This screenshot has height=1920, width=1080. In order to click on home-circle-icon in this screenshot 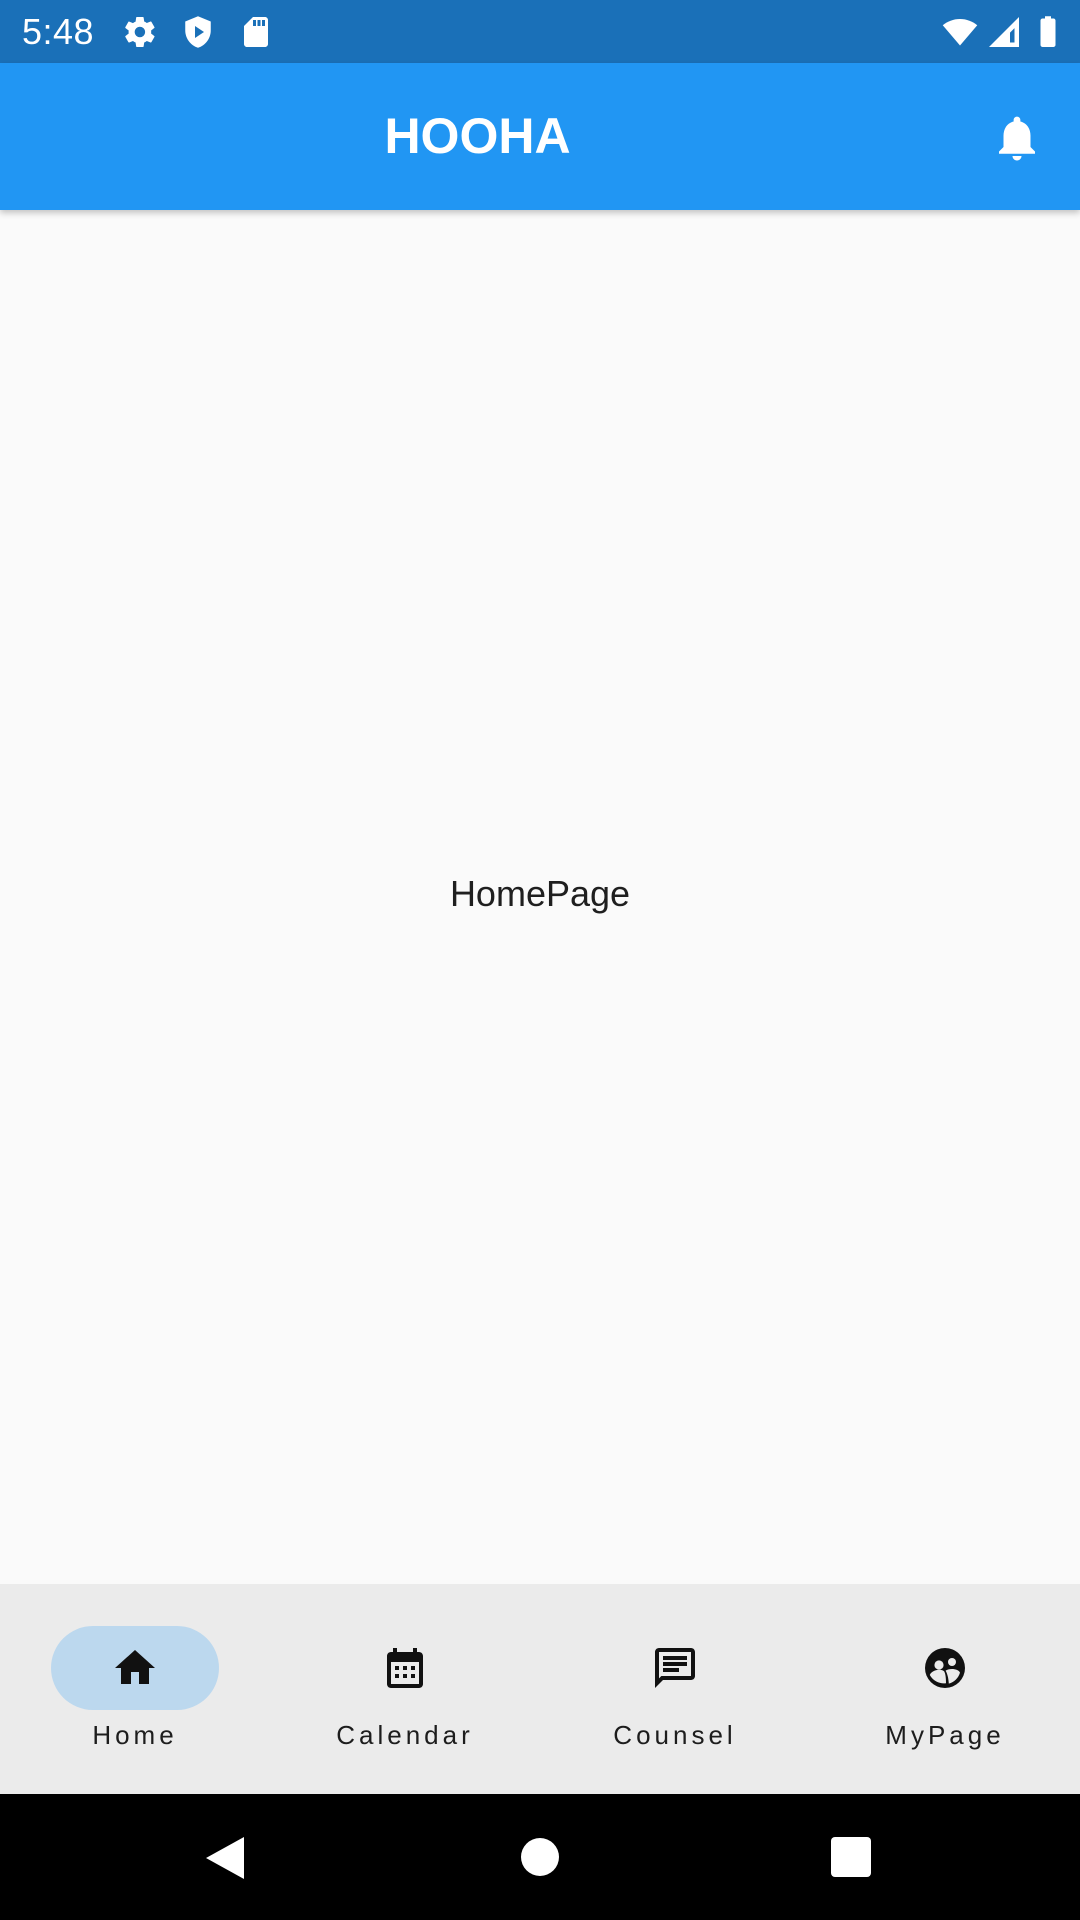, I will do `click(540, 1857)`.